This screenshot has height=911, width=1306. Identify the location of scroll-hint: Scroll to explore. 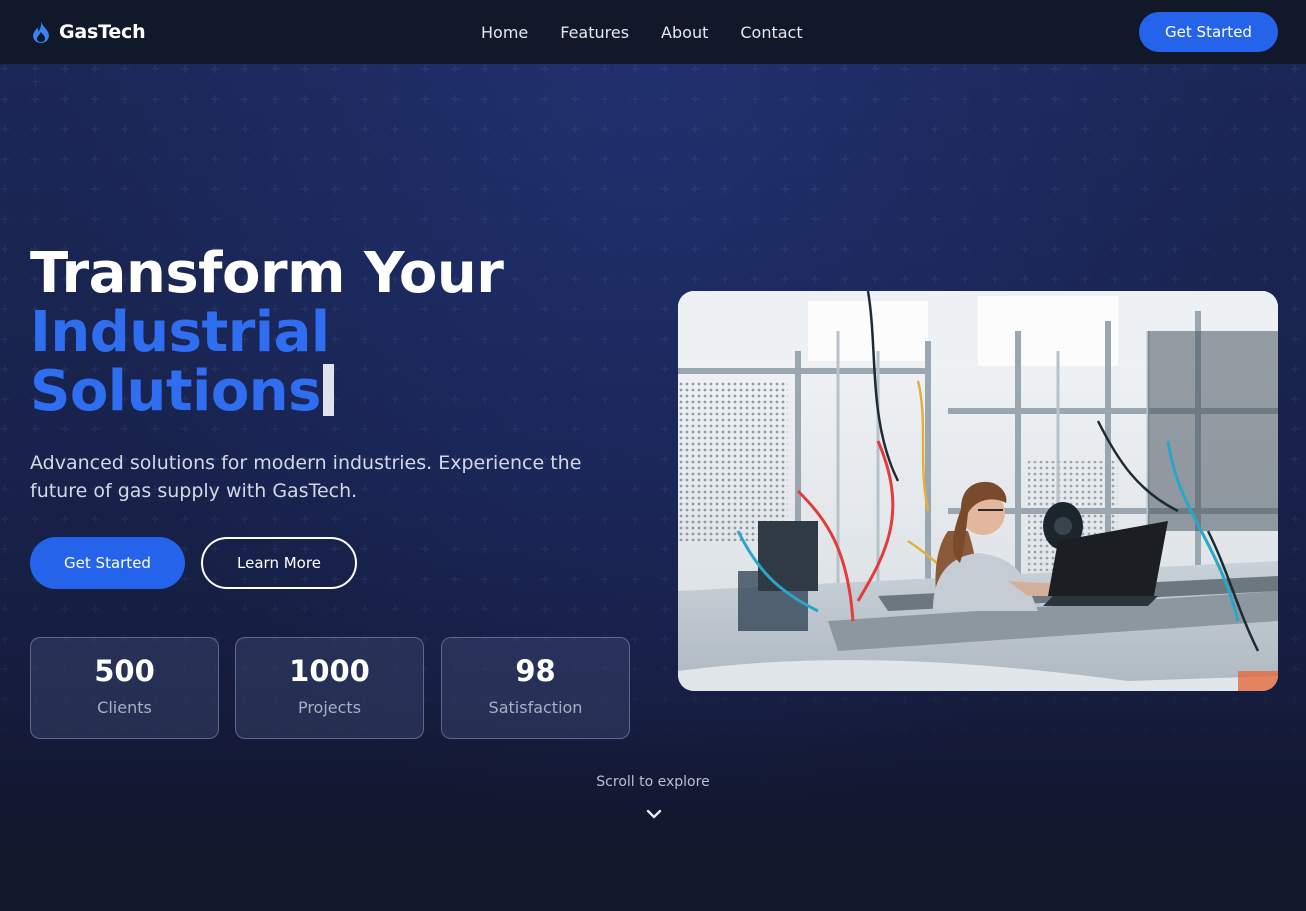
(653, 782).